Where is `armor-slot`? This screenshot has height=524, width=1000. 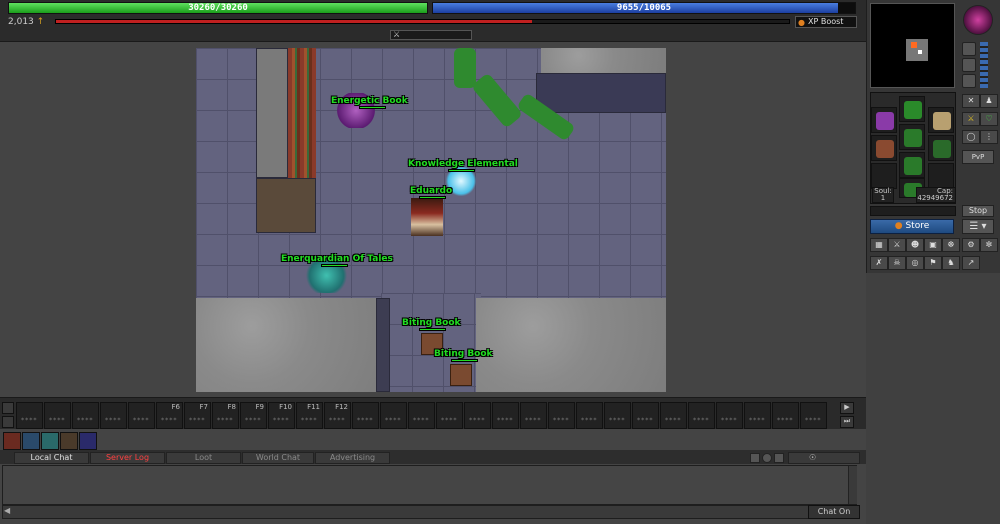
armor-slot is located at coordinates (912, 137).